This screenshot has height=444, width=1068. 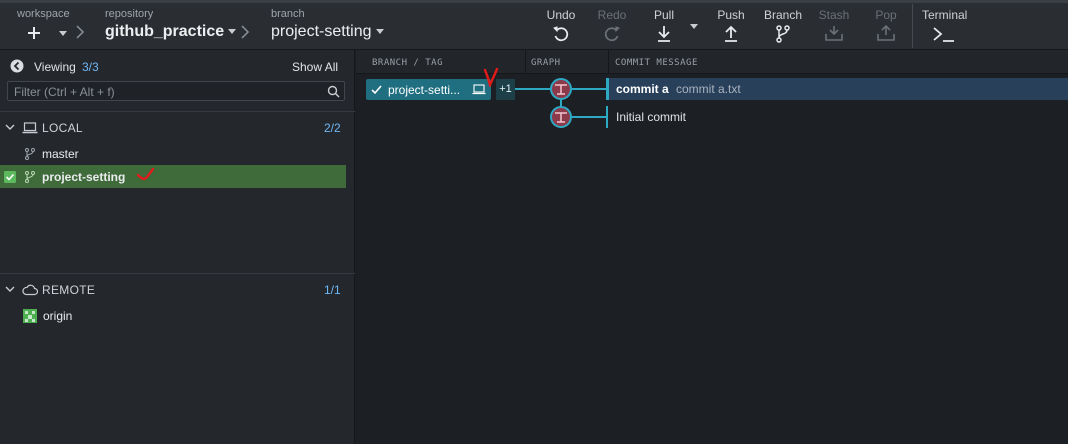 What do you see at coordinates (173, 176) in the screenshot?
I see `branch-item-project-setting: project-setting` at bounding box center [173, 176].